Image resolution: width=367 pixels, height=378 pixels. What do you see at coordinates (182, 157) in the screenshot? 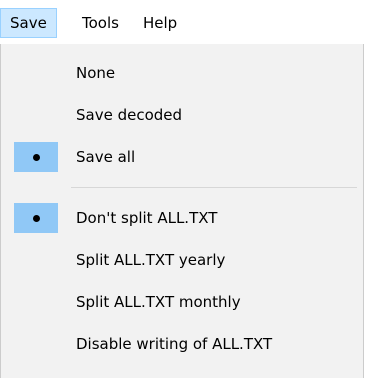
I see `menu-item-save-all: Save all` at bounding box center [182, 157].